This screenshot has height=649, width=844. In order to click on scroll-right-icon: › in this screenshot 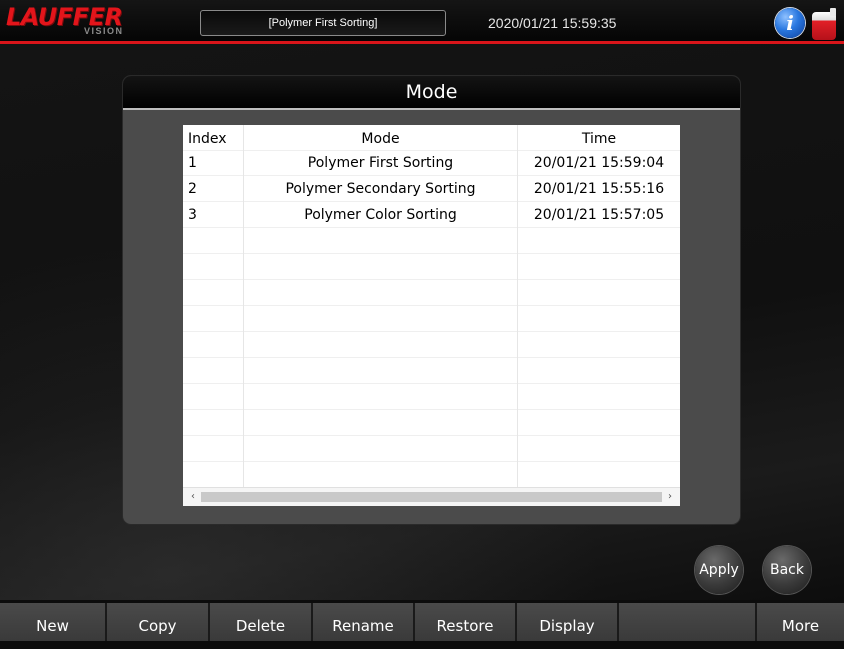, I will do `click(670, 497)`.